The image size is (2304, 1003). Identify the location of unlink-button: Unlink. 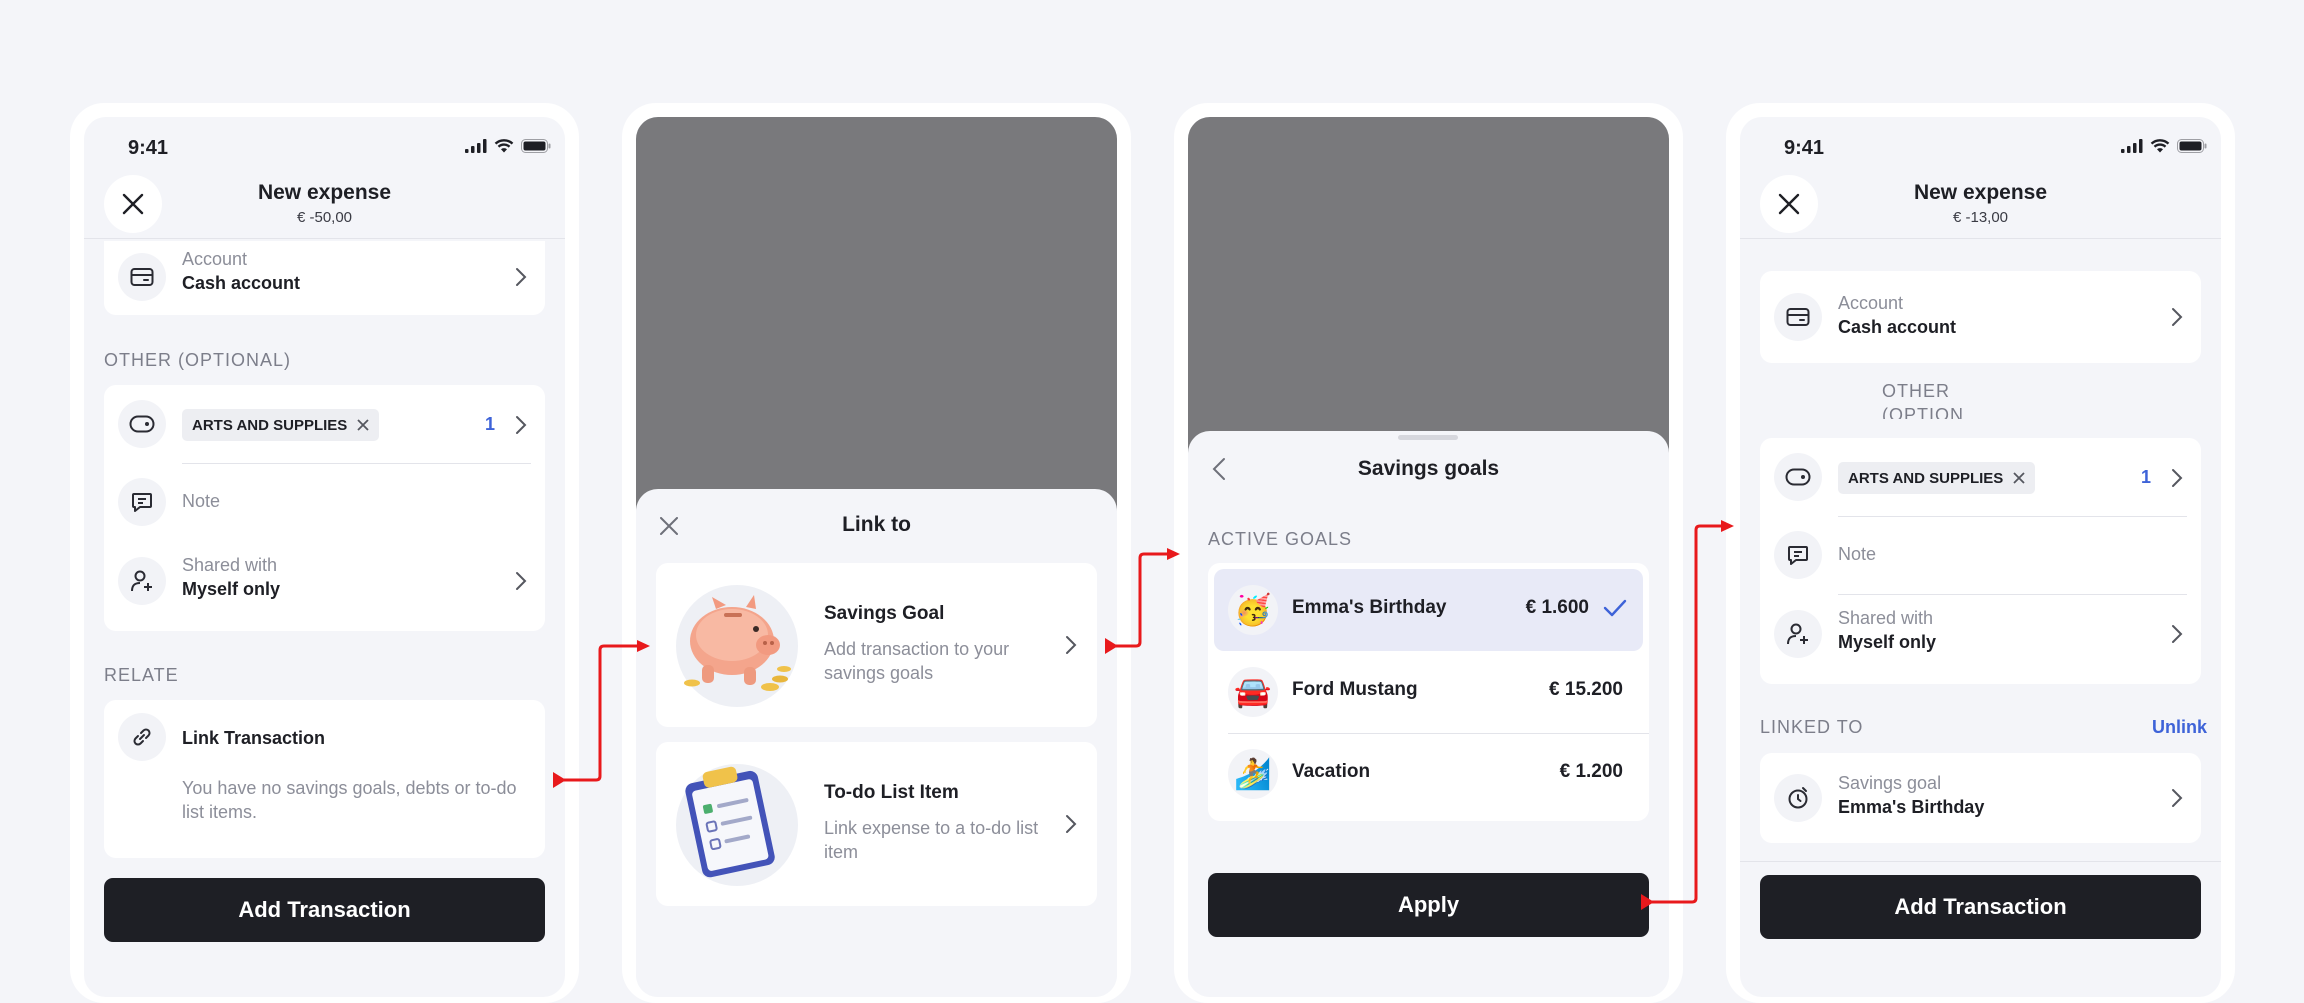
(2179, 727).